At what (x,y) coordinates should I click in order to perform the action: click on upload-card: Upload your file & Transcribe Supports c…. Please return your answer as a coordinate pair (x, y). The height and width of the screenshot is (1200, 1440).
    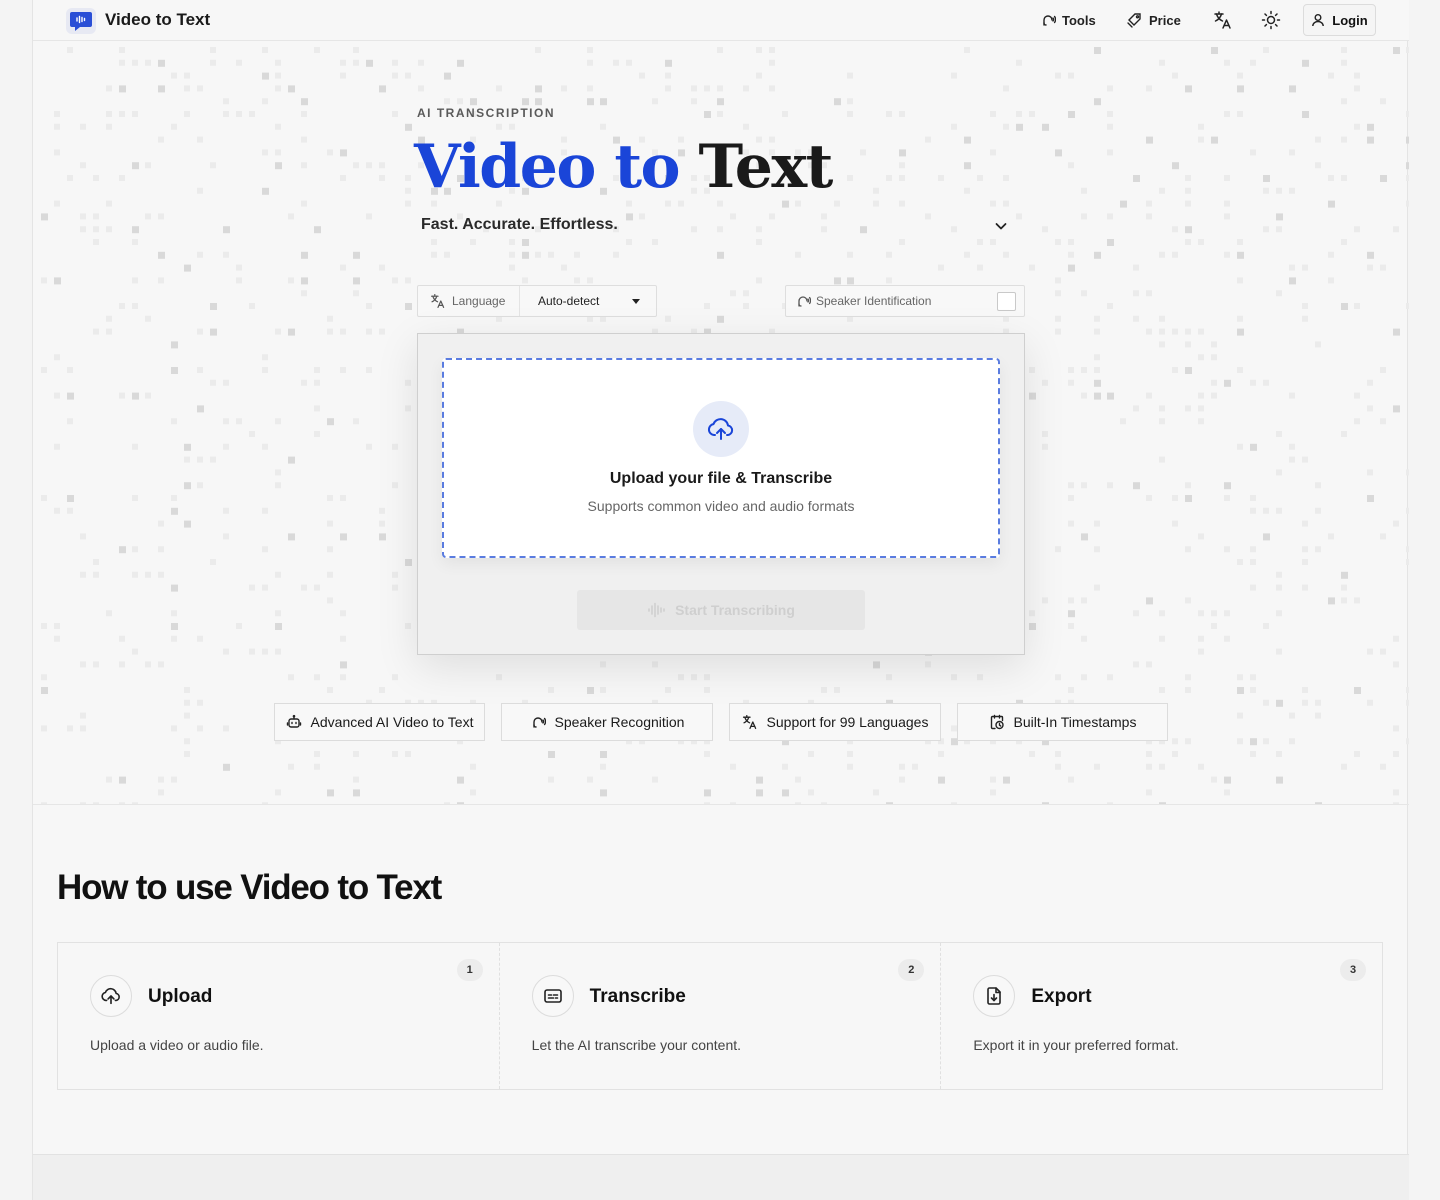
    Looking at the image, I should click on (721, 494).